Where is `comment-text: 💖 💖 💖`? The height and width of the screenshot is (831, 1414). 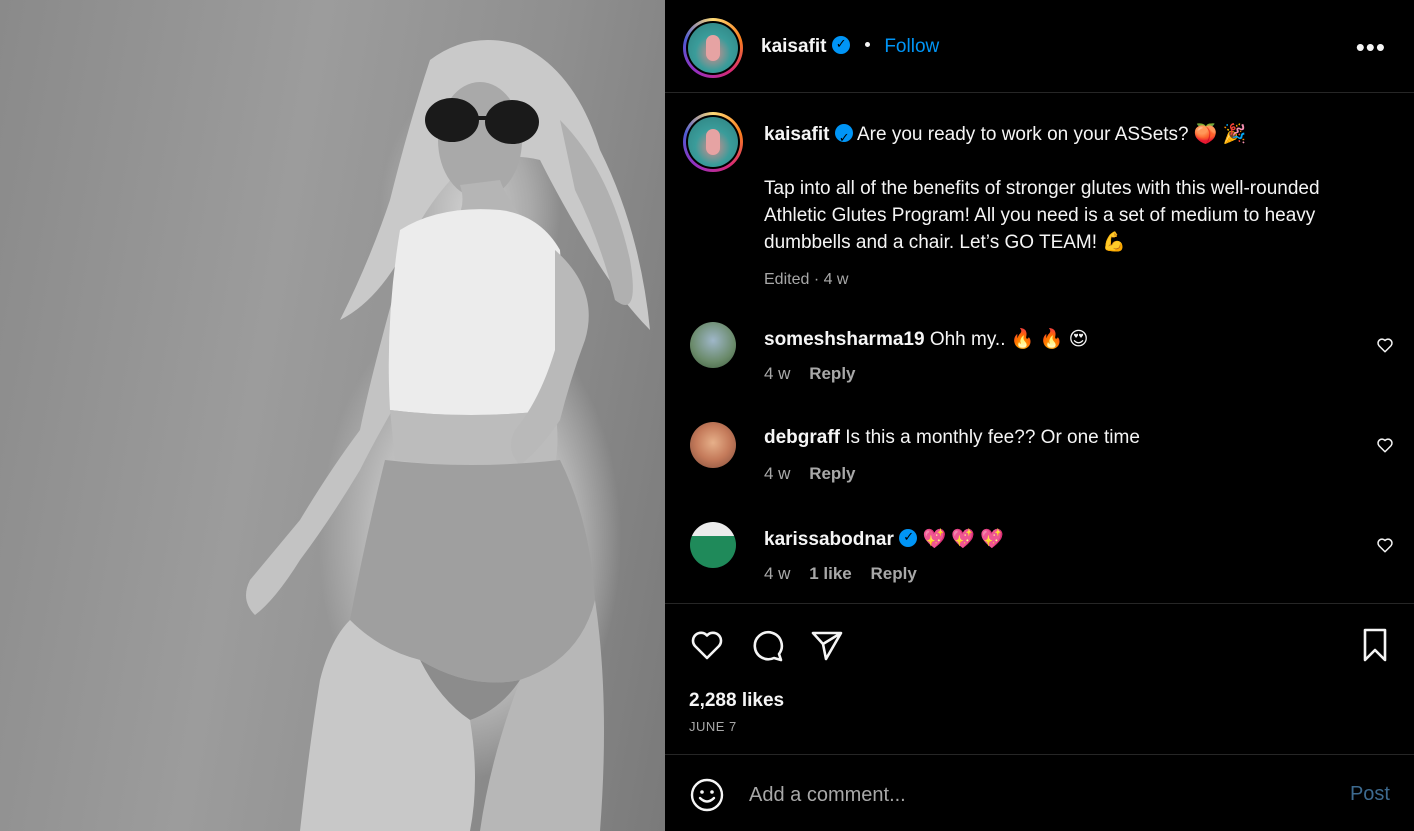 comment-text: 💖 💖 💖 is located at coordinates (963, 539).